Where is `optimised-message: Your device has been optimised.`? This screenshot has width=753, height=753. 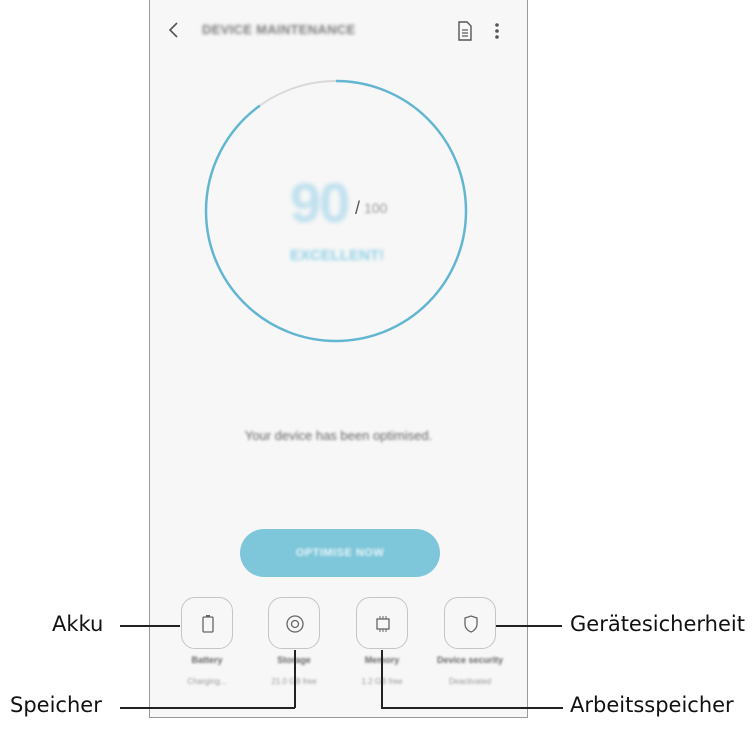
optimised-message: Your device has been optimised. is located at coordinates (338, 435).